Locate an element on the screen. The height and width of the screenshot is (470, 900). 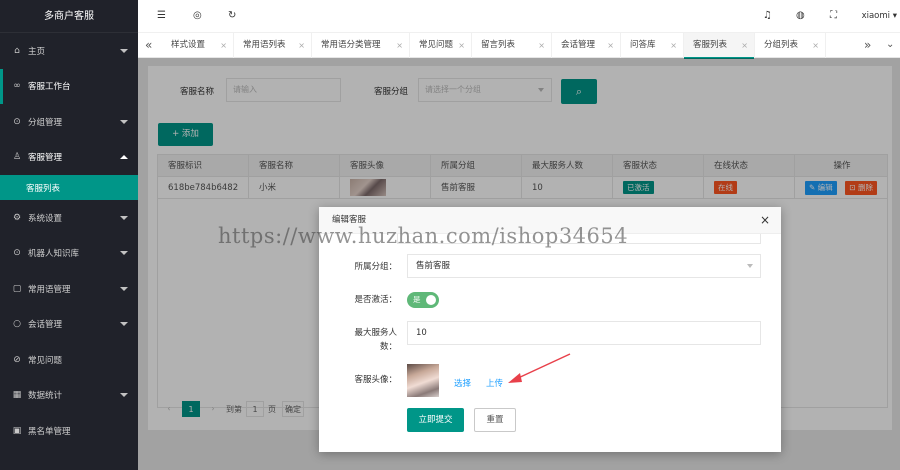
tab-messages: 留言列表 × is located at coordinates (512, 45).